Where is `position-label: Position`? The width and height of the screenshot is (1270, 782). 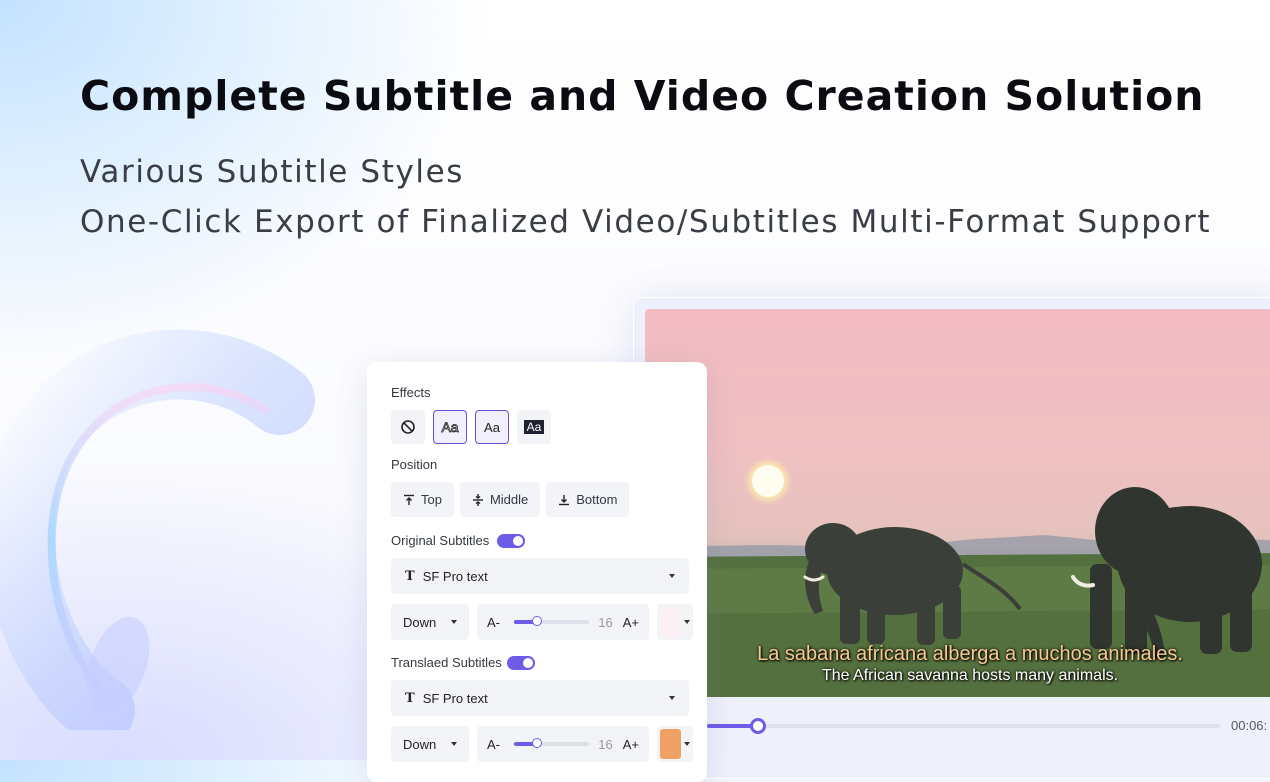 position-label: Position is located at coordinates (414, 464).